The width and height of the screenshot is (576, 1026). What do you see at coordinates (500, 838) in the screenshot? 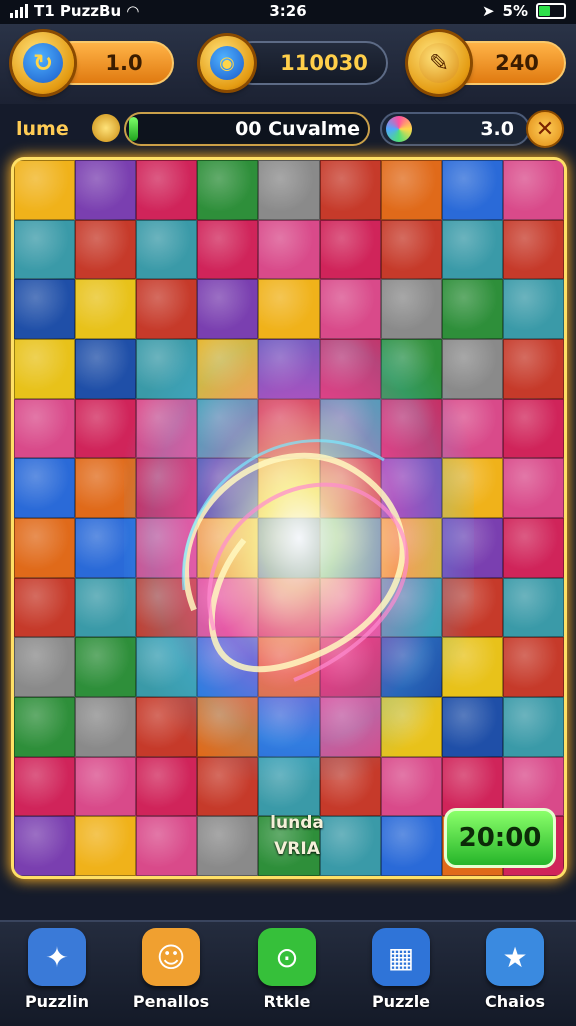
I see `timer-badge: 20:00` at bounding box center [500, 838].